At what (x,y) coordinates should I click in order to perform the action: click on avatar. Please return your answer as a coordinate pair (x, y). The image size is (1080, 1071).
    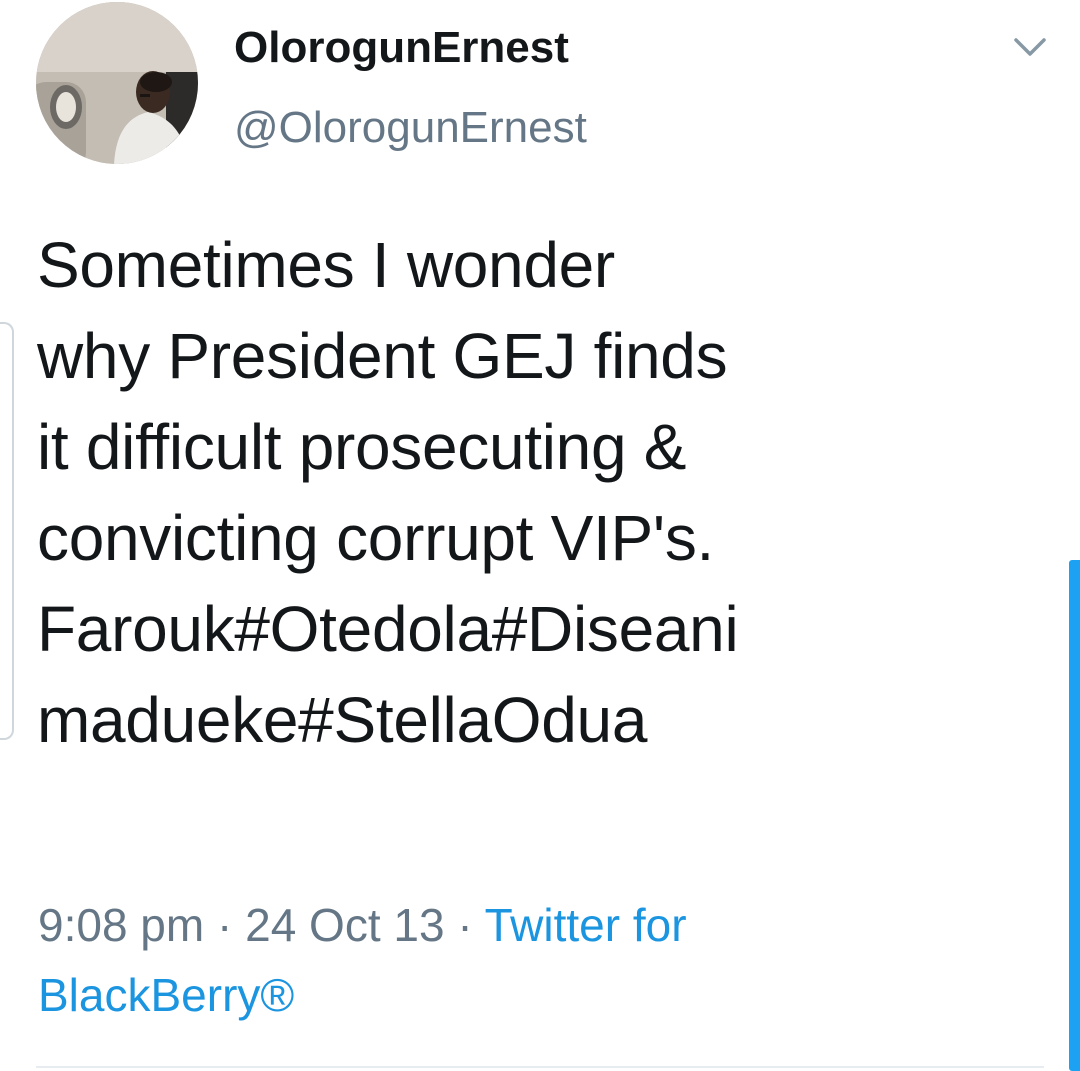
    Looking at the image, I should click on (117, 83).